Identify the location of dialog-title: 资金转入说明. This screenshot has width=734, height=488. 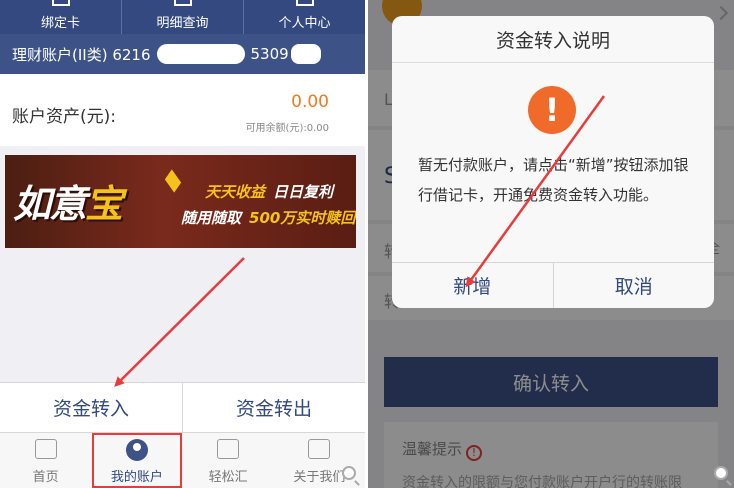
(552, 41).